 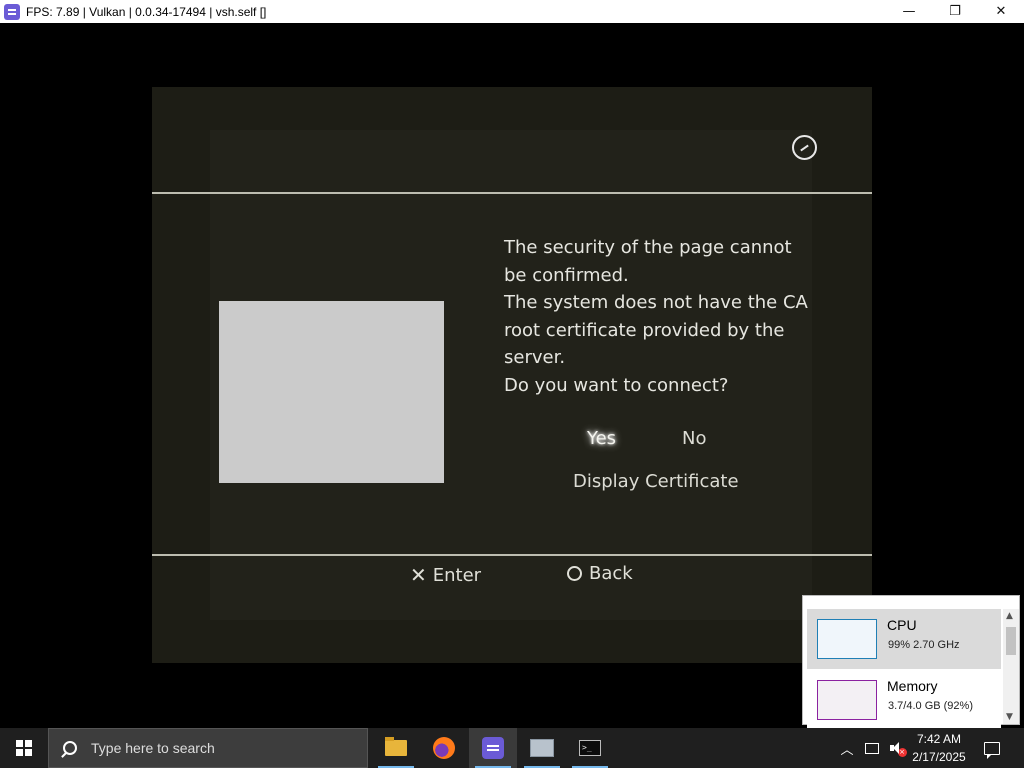 I want to click on mute-x-icon: ×, so click(x=902, y=752).